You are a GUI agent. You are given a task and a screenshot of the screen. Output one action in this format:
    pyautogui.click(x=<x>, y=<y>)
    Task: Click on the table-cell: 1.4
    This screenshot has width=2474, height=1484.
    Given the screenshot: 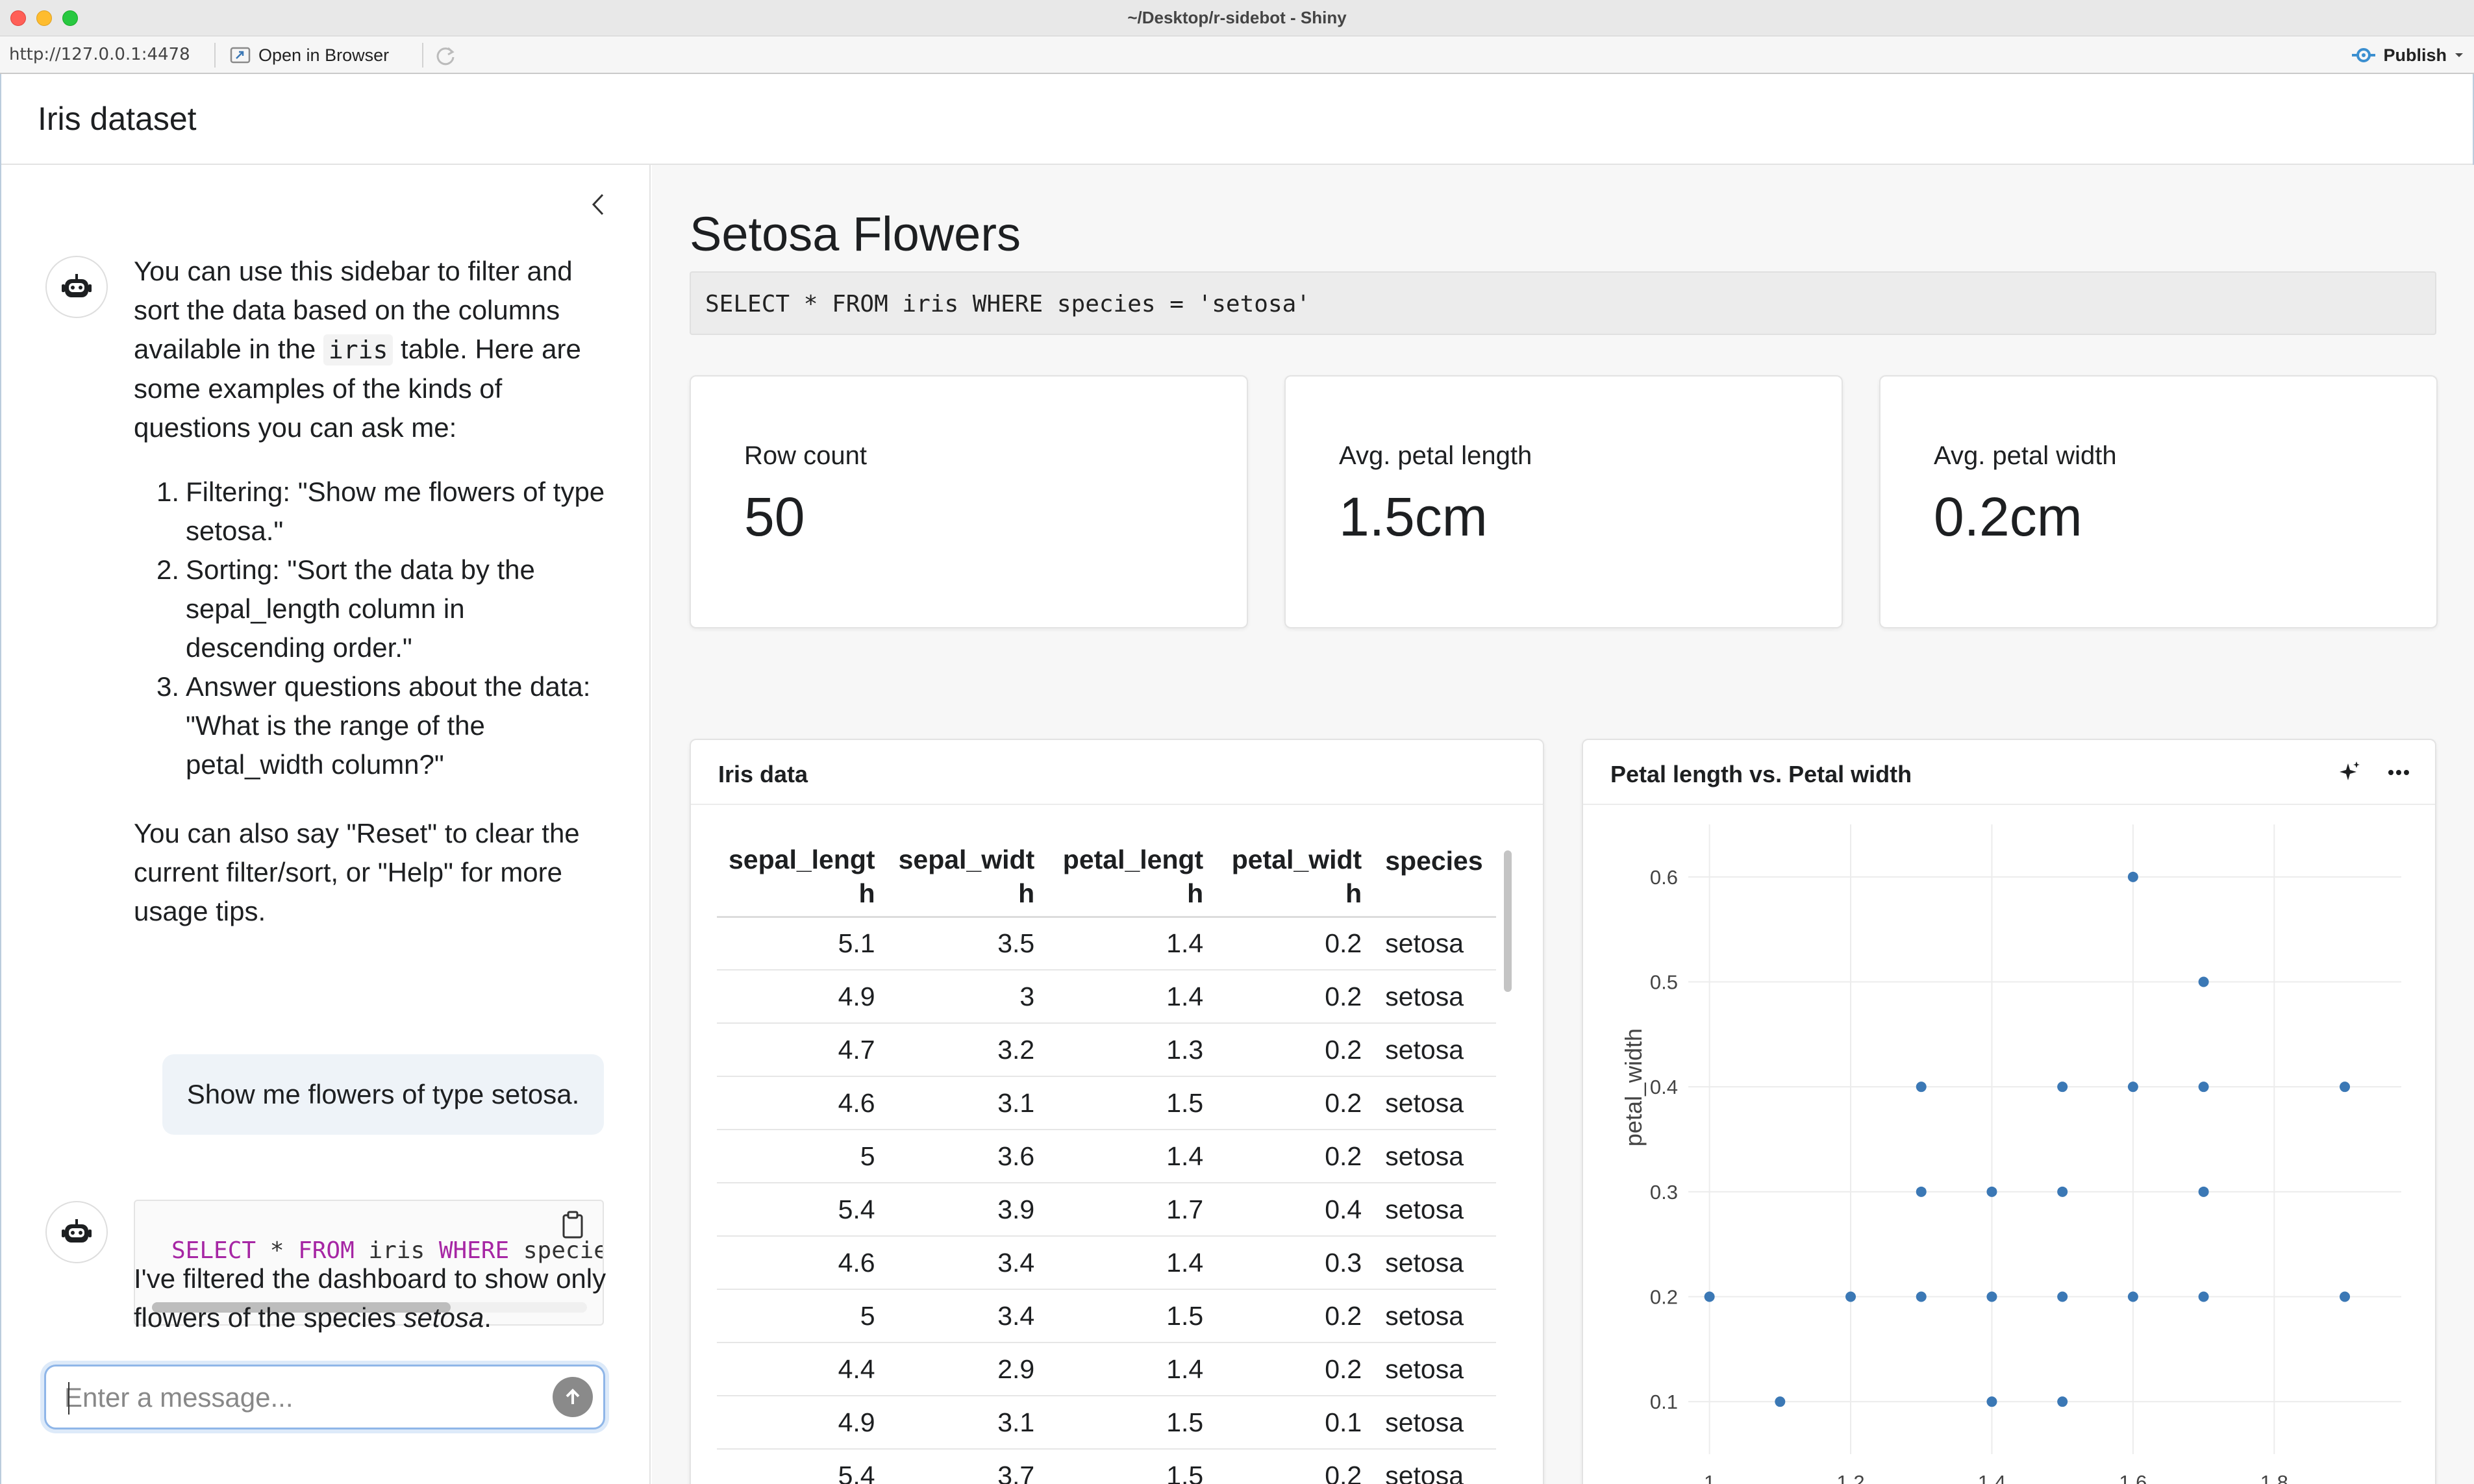 What is the action you would take?
    pyautogui.click(x=1131, y=1263)
    